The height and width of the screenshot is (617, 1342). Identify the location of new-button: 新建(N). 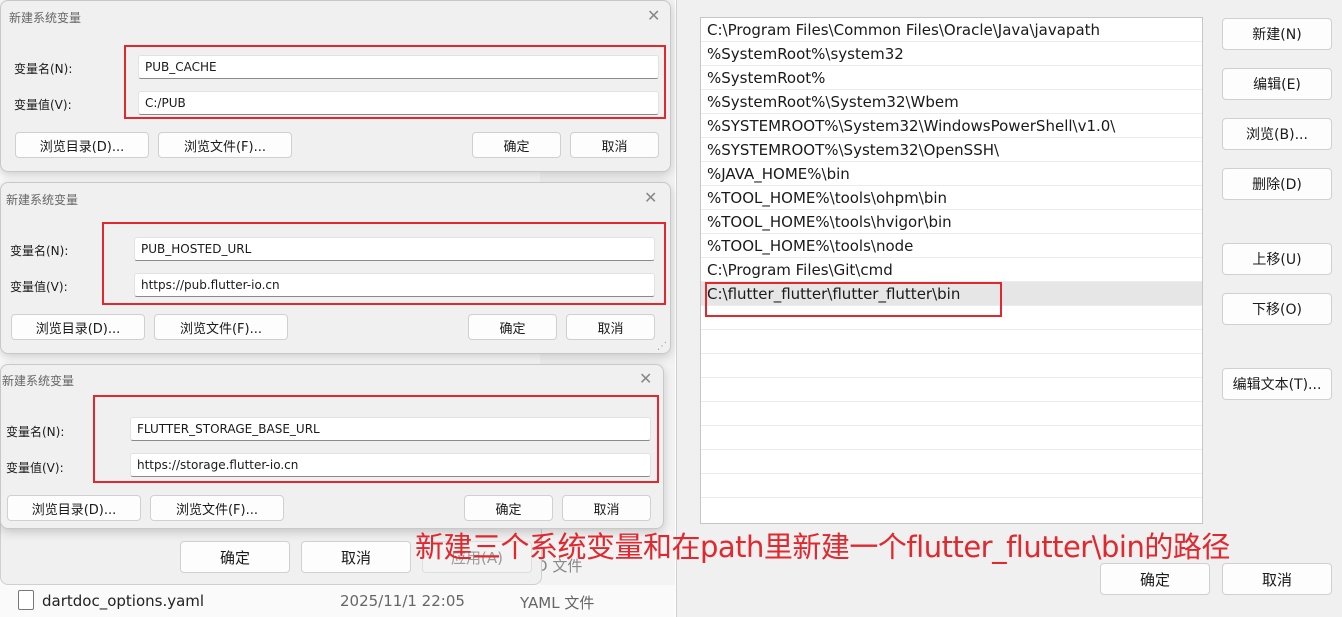
(1277, 34).